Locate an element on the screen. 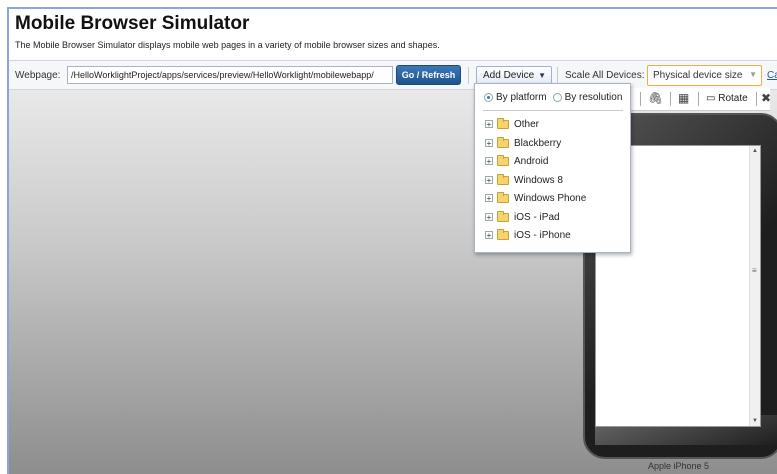 The height and width of the screenshot is (474, 777). rotate-label: Rotate is located at coordinates (733, 98).